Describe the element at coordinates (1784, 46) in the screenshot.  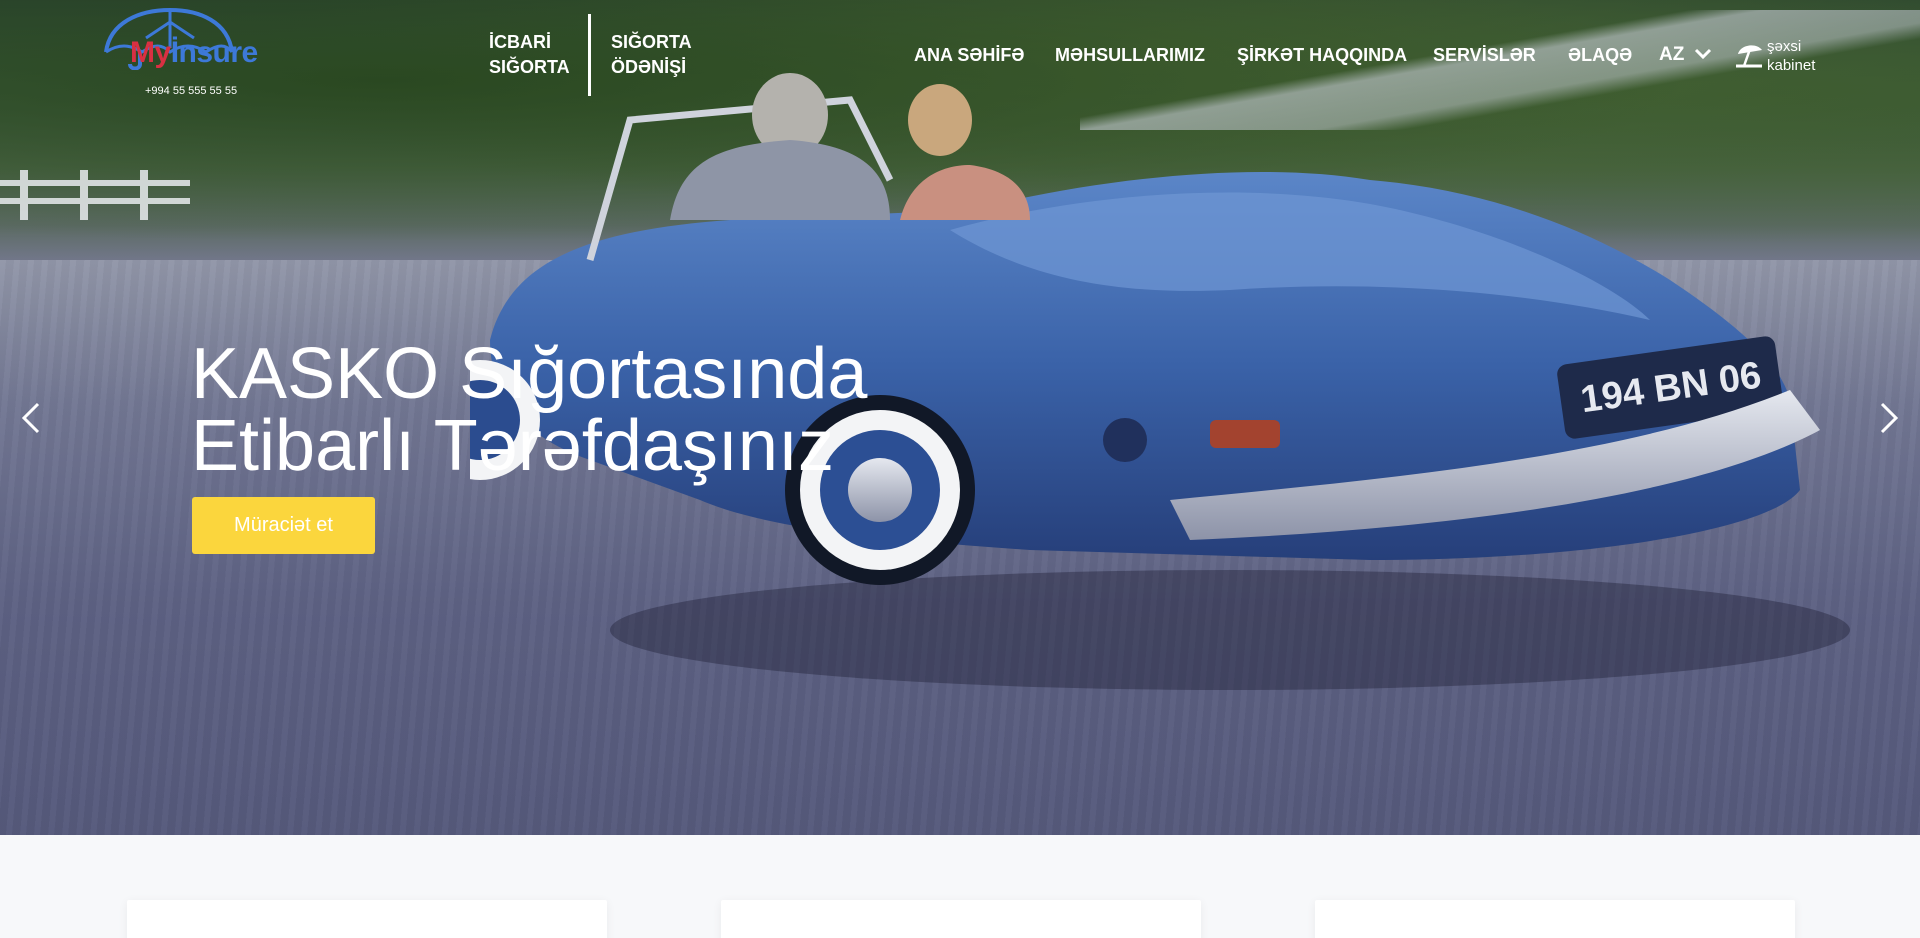
I see `cabinet-line1: şəxsi` at that location.